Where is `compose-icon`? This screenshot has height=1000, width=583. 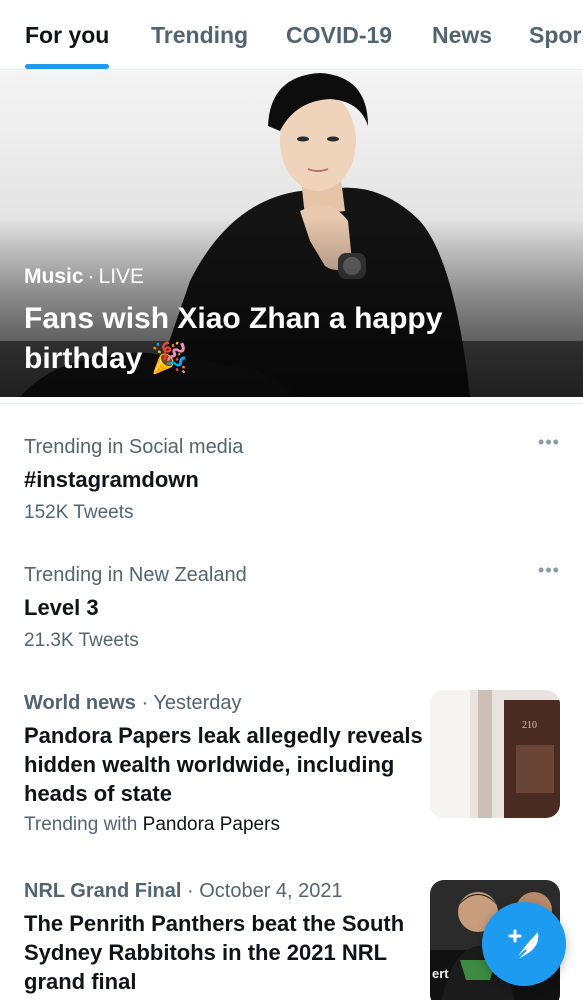
compose-icon is located at coordinates (523, 945).